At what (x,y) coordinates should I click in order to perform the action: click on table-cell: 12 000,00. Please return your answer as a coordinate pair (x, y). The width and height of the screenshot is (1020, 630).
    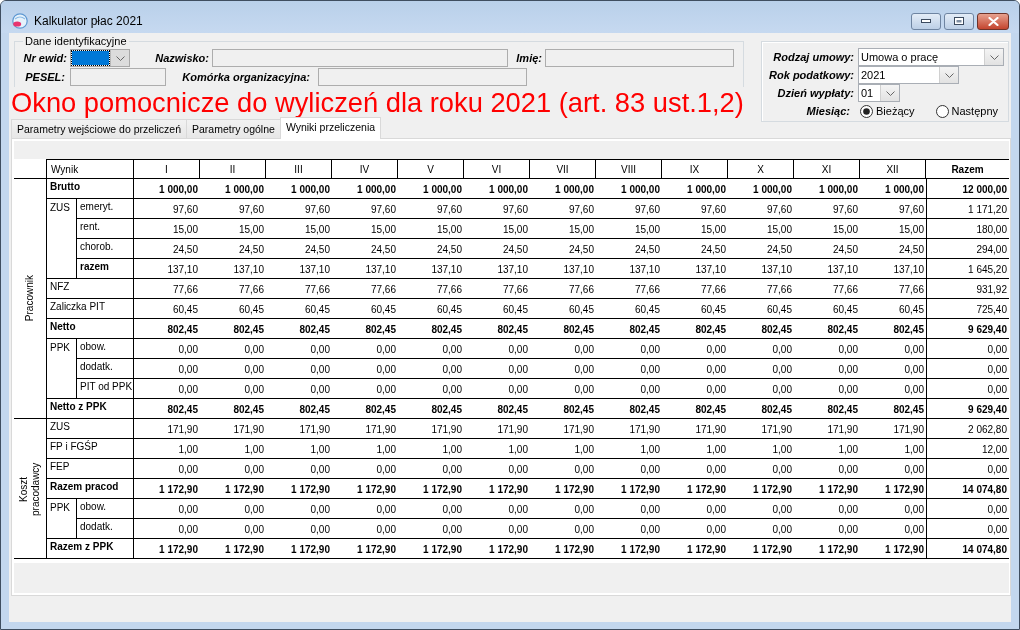
    Looking at the image, I should click on (967, 189).